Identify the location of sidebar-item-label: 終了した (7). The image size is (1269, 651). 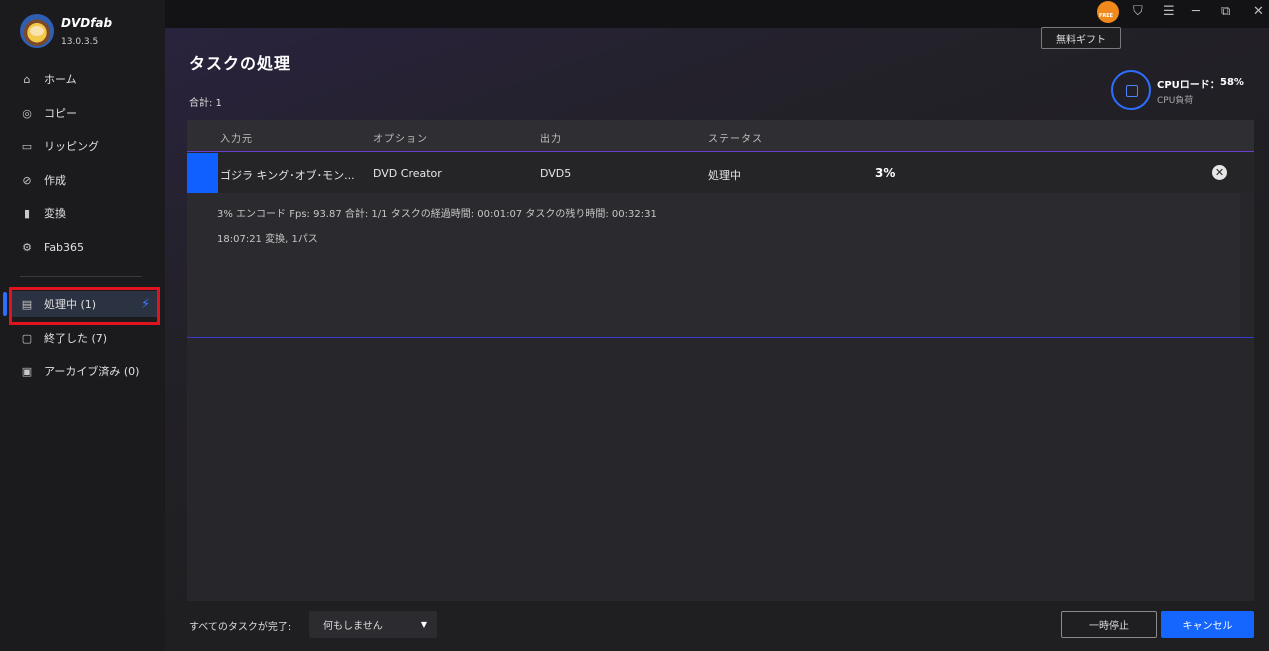
(76, 338).